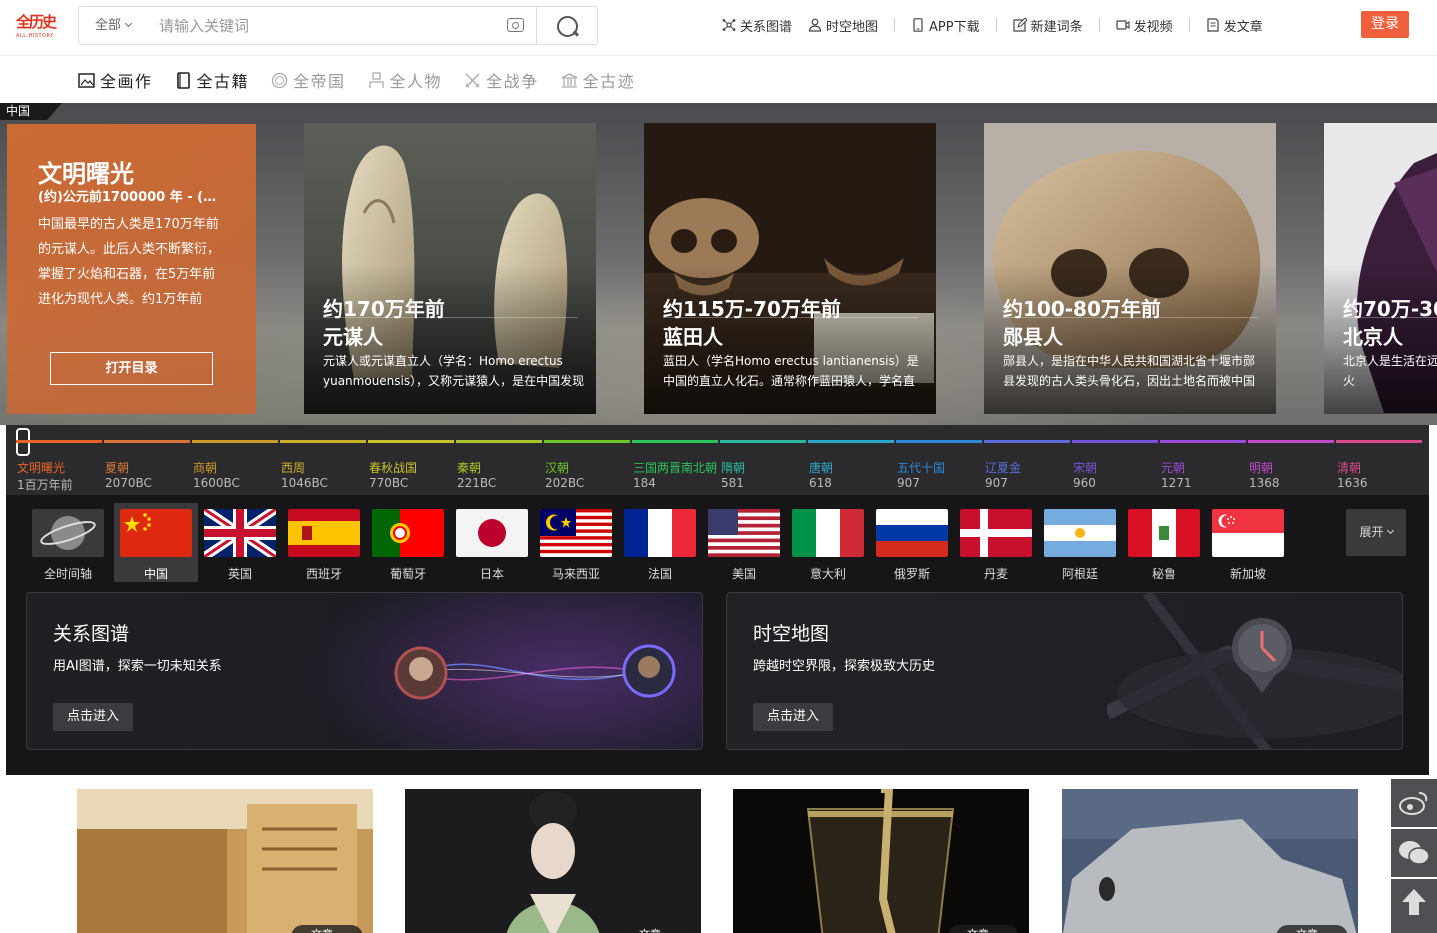 The image size is (1437, 933). I want to click on country-china: 中国, so click(156, 542).